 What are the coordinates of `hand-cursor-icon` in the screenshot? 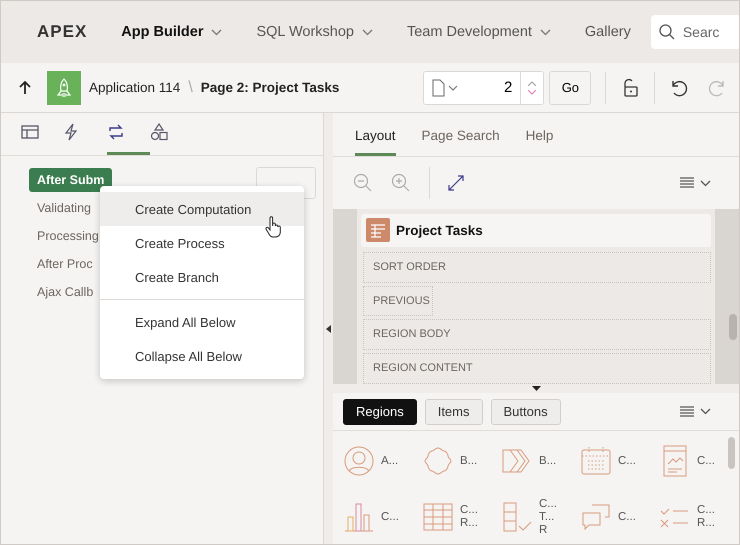 It's located at (273, 227).